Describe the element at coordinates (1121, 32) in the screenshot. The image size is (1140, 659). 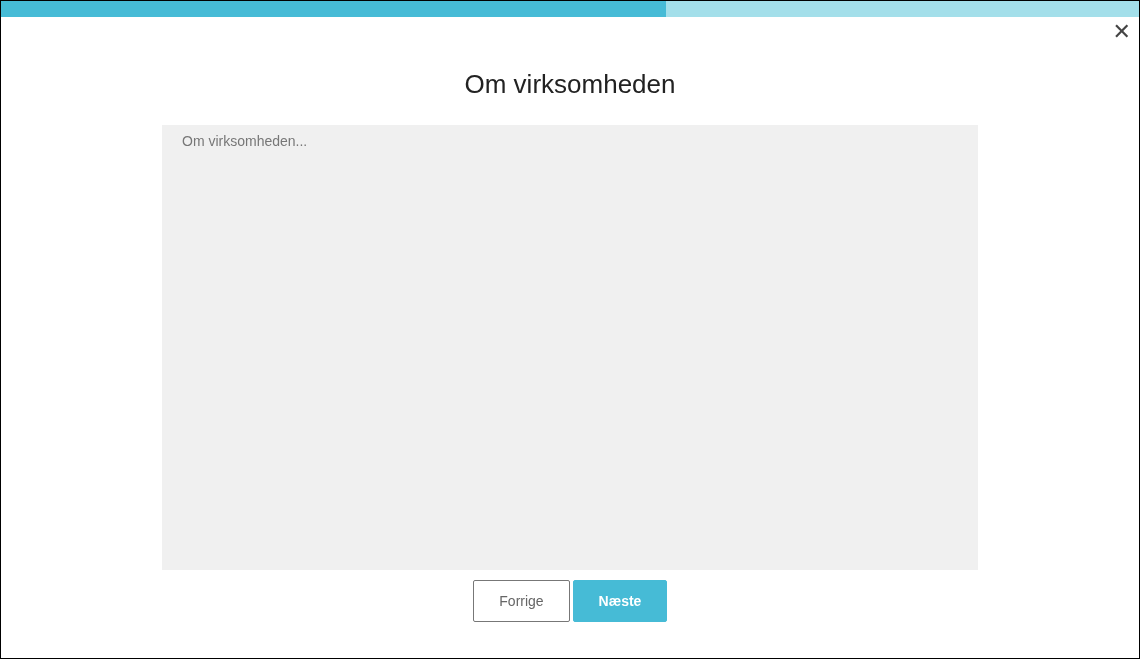
I see `close-button: ✕` at that location.